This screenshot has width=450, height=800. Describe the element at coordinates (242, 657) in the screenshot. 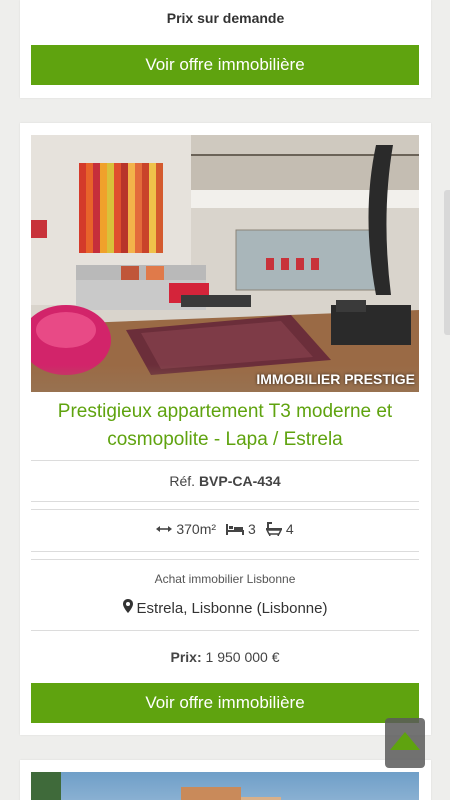

I see `price-value: 1 950 000 €` at that location.